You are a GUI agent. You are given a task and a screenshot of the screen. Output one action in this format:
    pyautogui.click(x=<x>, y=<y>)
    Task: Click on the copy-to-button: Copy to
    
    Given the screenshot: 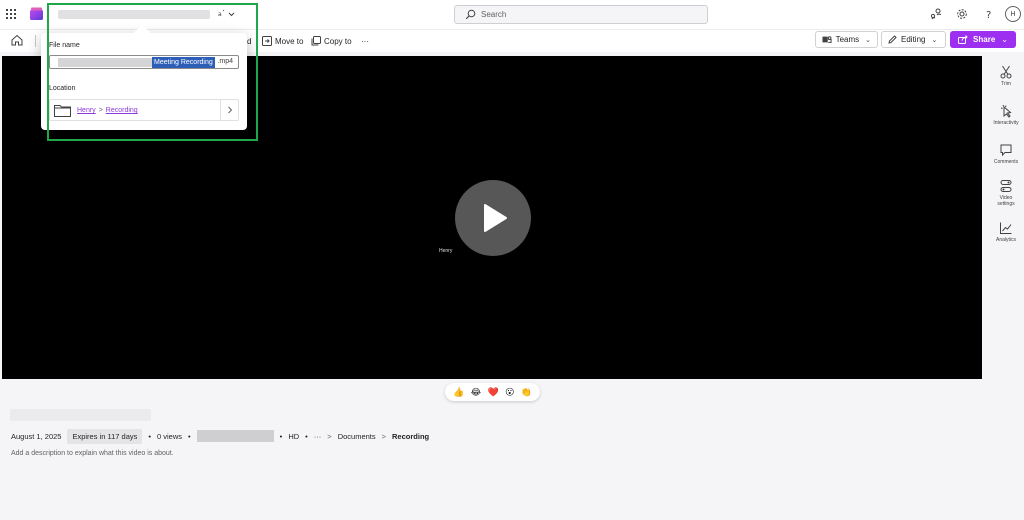 What is the action you would take?
    pyautogui.click(x=331, y=41)
    